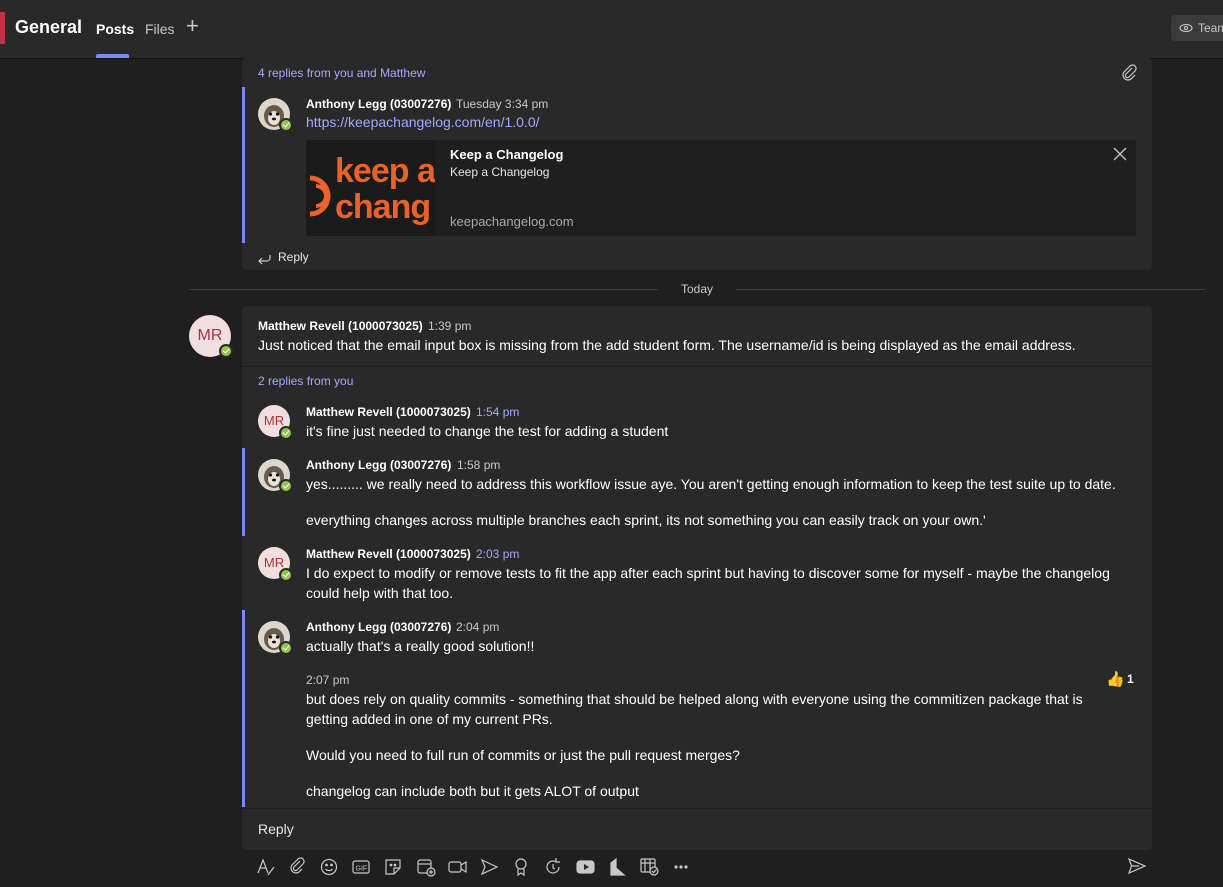 This screenshot has width=1223, height=887. I want to click on link-preview-thumbnail: keep a chang, so click(370, 188).